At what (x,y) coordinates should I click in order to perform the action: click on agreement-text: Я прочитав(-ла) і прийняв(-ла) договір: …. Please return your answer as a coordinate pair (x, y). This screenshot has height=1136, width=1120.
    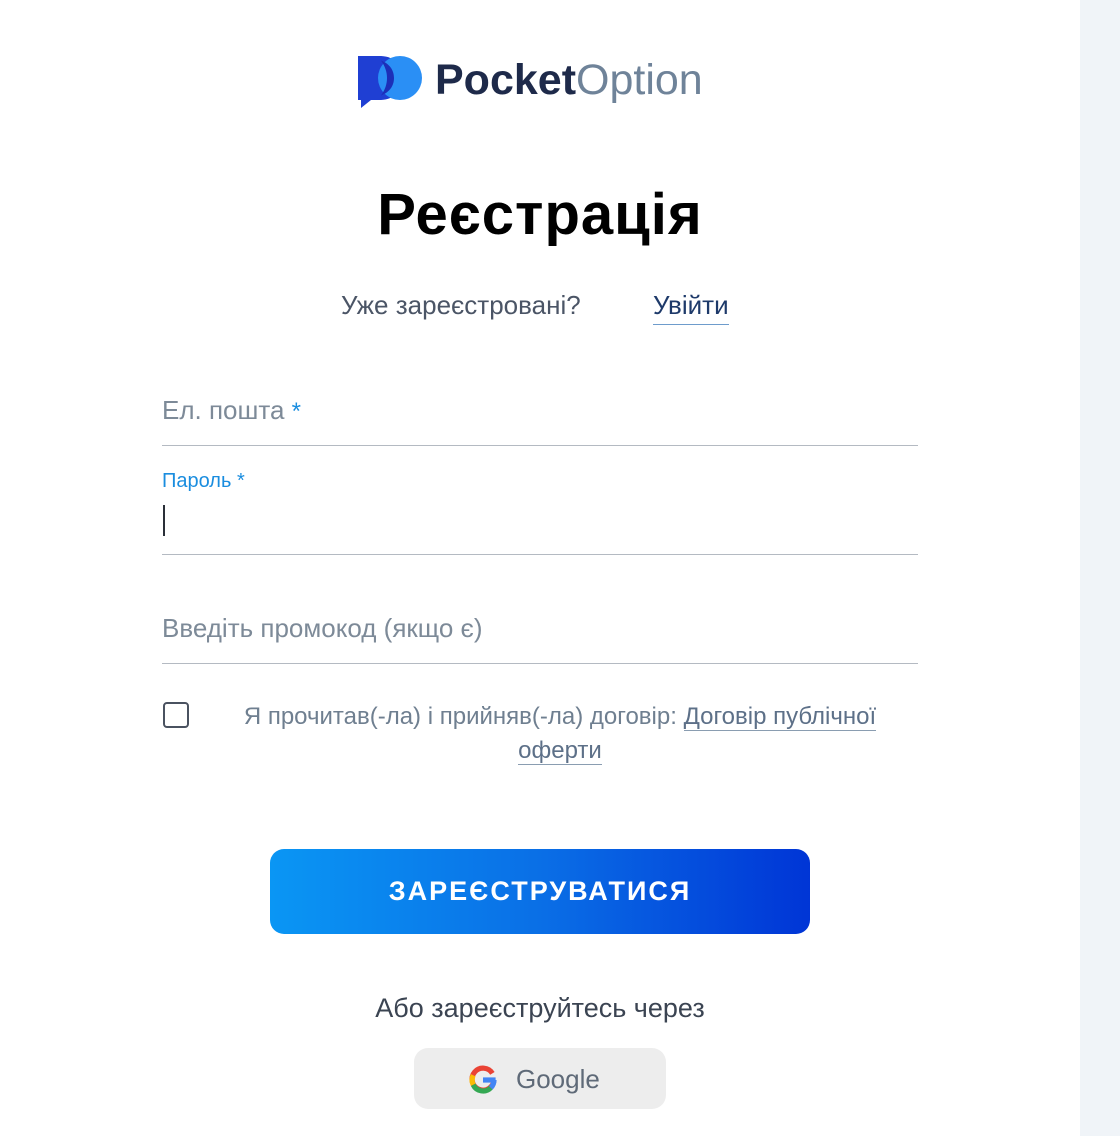
    Looking at the image, I should click on (560, 734).